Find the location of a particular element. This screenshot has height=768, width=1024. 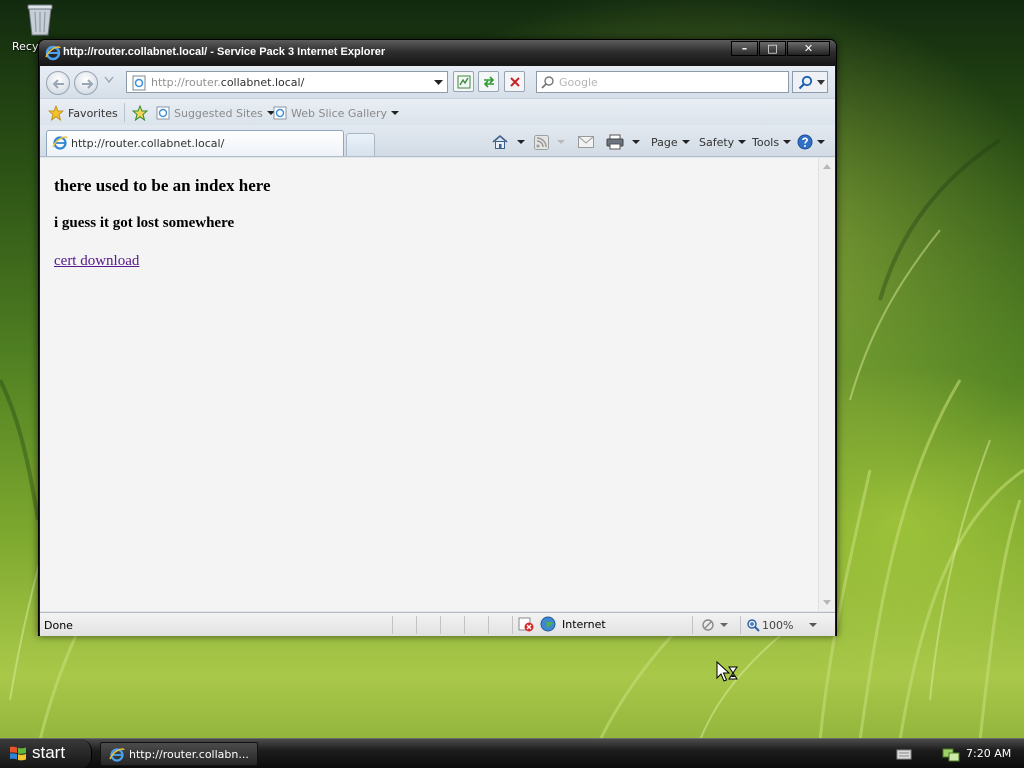

popup-blocker-icon is located at coordinates (708, 625).